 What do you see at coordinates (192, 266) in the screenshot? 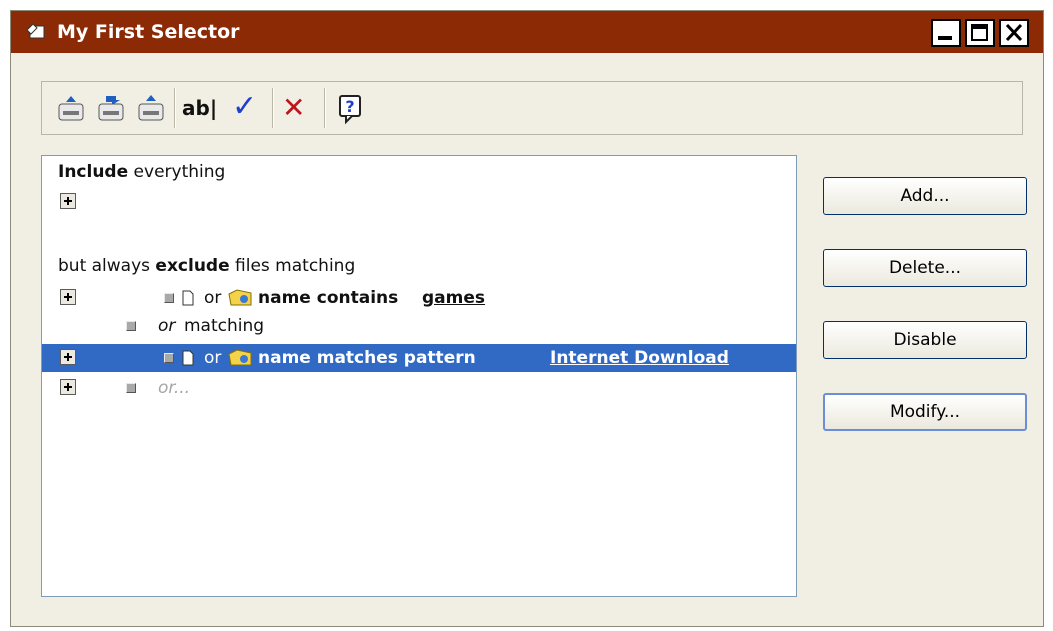
I see `exclude-keyword: exclude` at bounding box center [192, 266].